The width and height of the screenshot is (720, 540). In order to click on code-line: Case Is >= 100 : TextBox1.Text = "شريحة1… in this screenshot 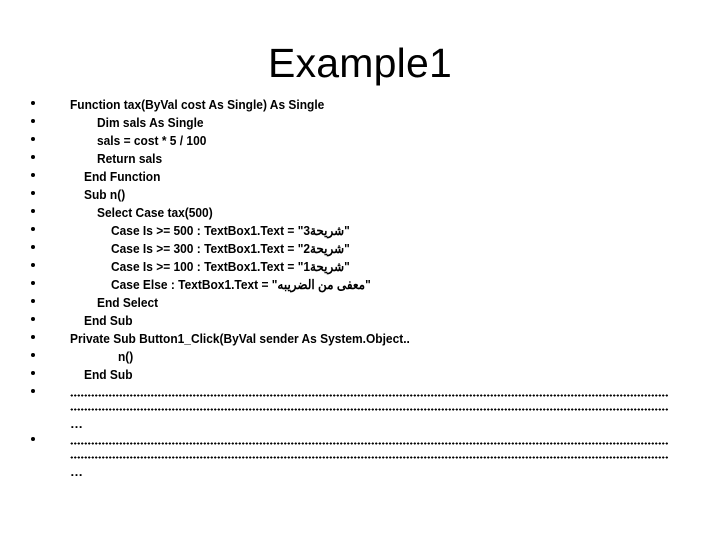, I will do `click(360, 267)`.